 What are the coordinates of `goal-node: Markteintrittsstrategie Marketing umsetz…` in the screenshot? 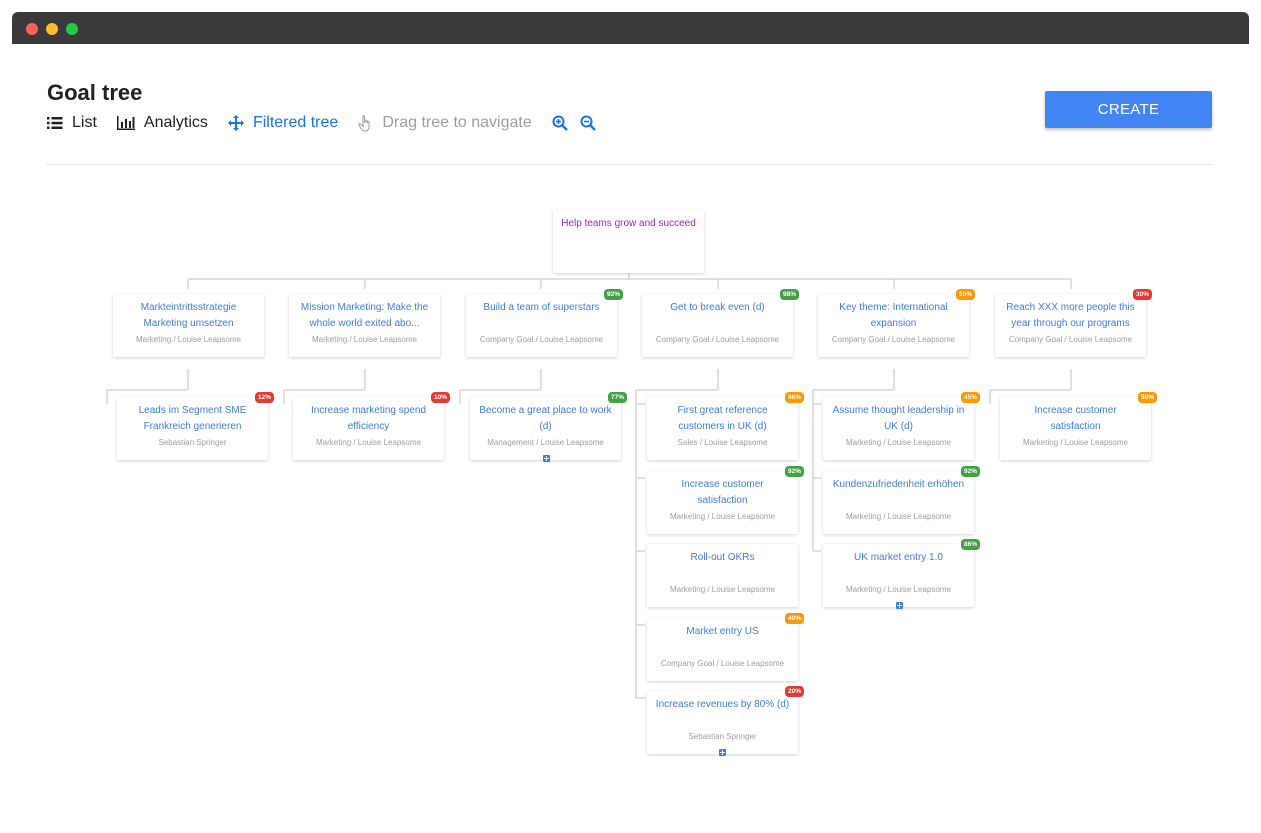 It's located at (188, 325).